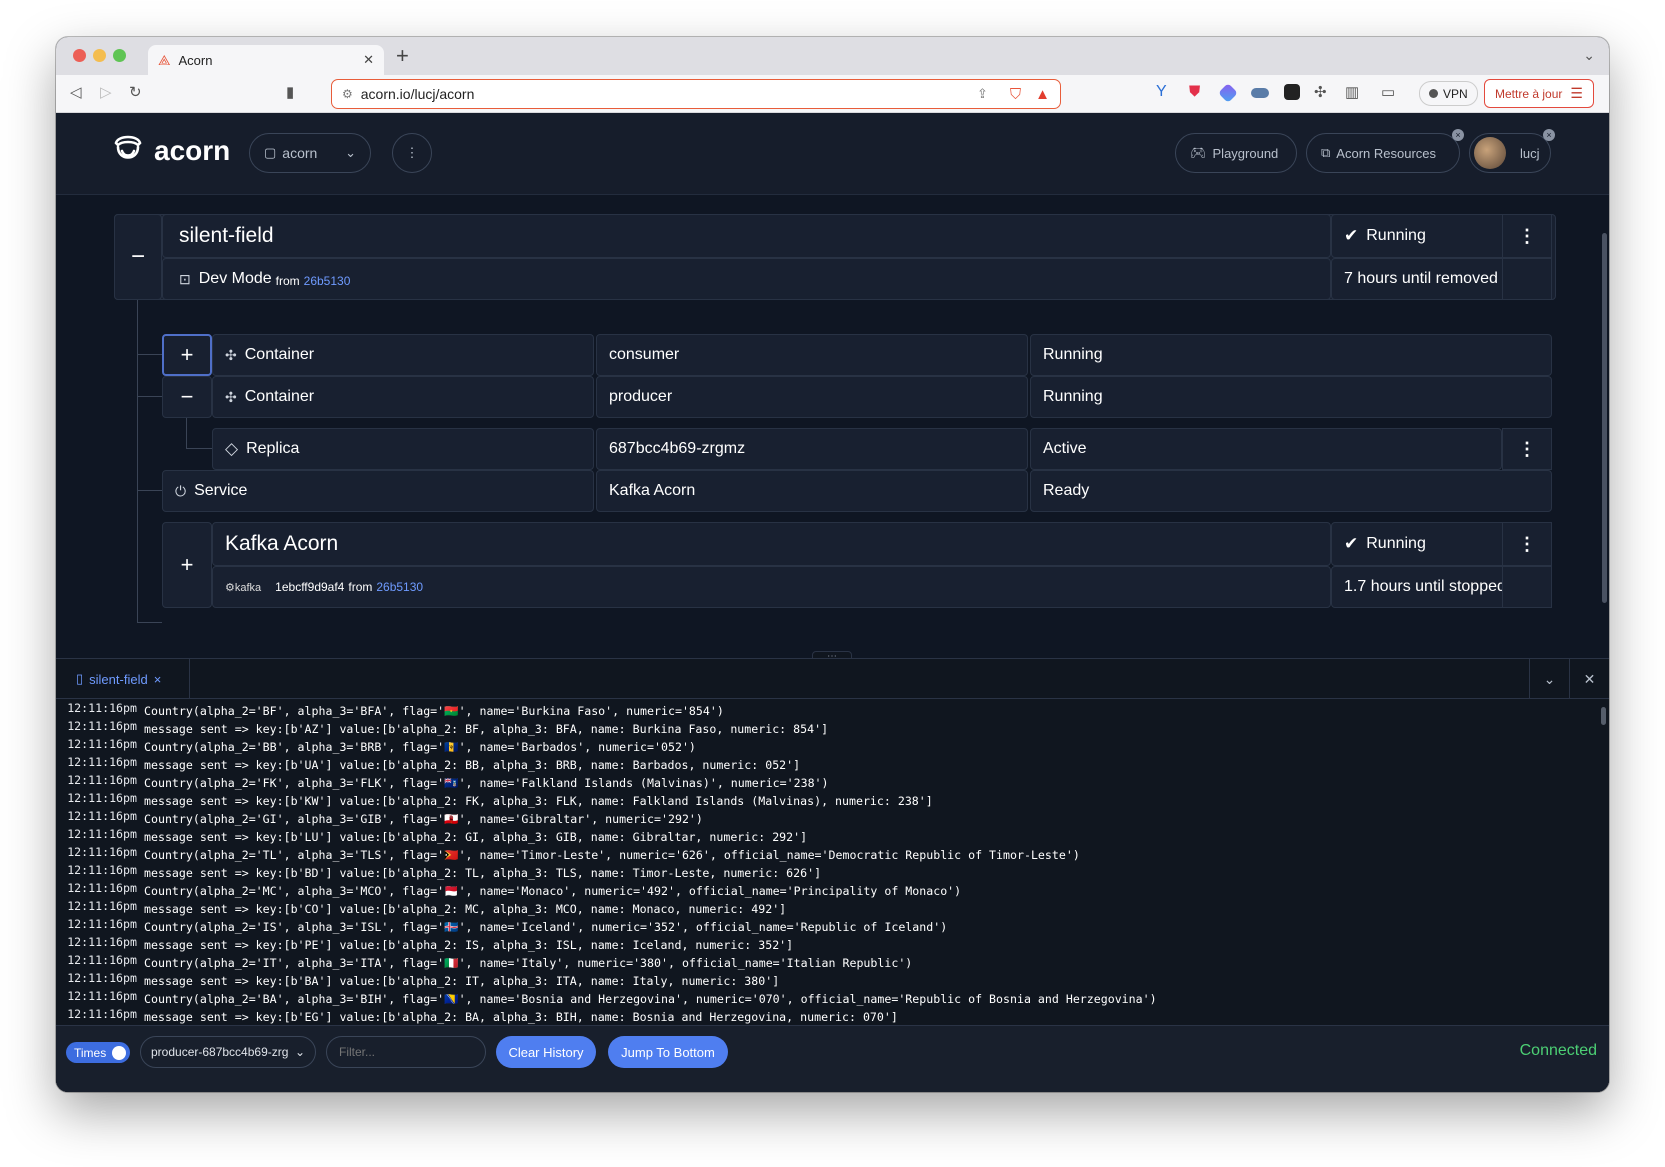 The height and width of the screenshot is (1167, 1665). Describe the element at coordinates (158, 679) in the screenshot. I see `close-icon: ×` at that location.